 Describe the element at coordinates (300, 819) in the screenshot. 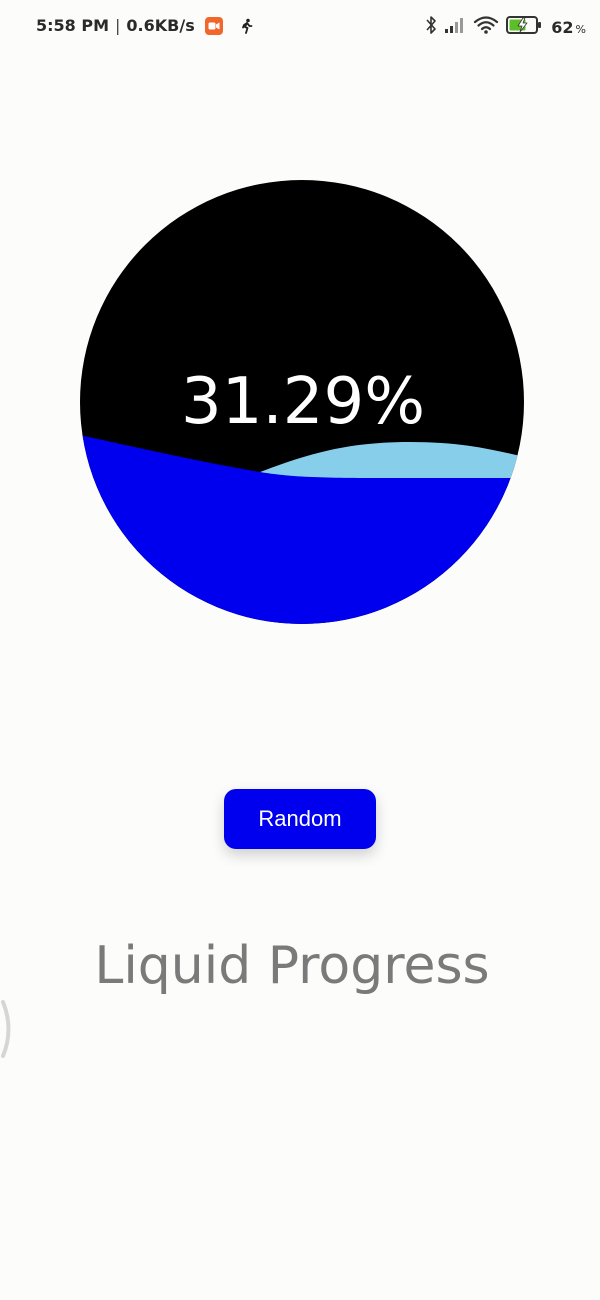

I see `random-button: Random` at that location.